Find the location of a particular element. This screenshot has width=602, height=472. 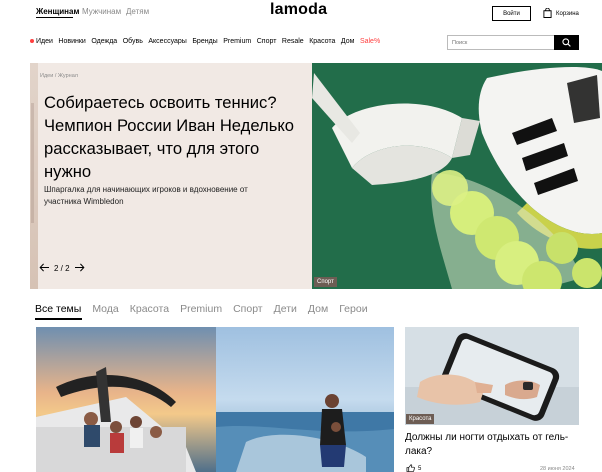

hero-pager: 2 / 2 is located at coordinates (62, 268).